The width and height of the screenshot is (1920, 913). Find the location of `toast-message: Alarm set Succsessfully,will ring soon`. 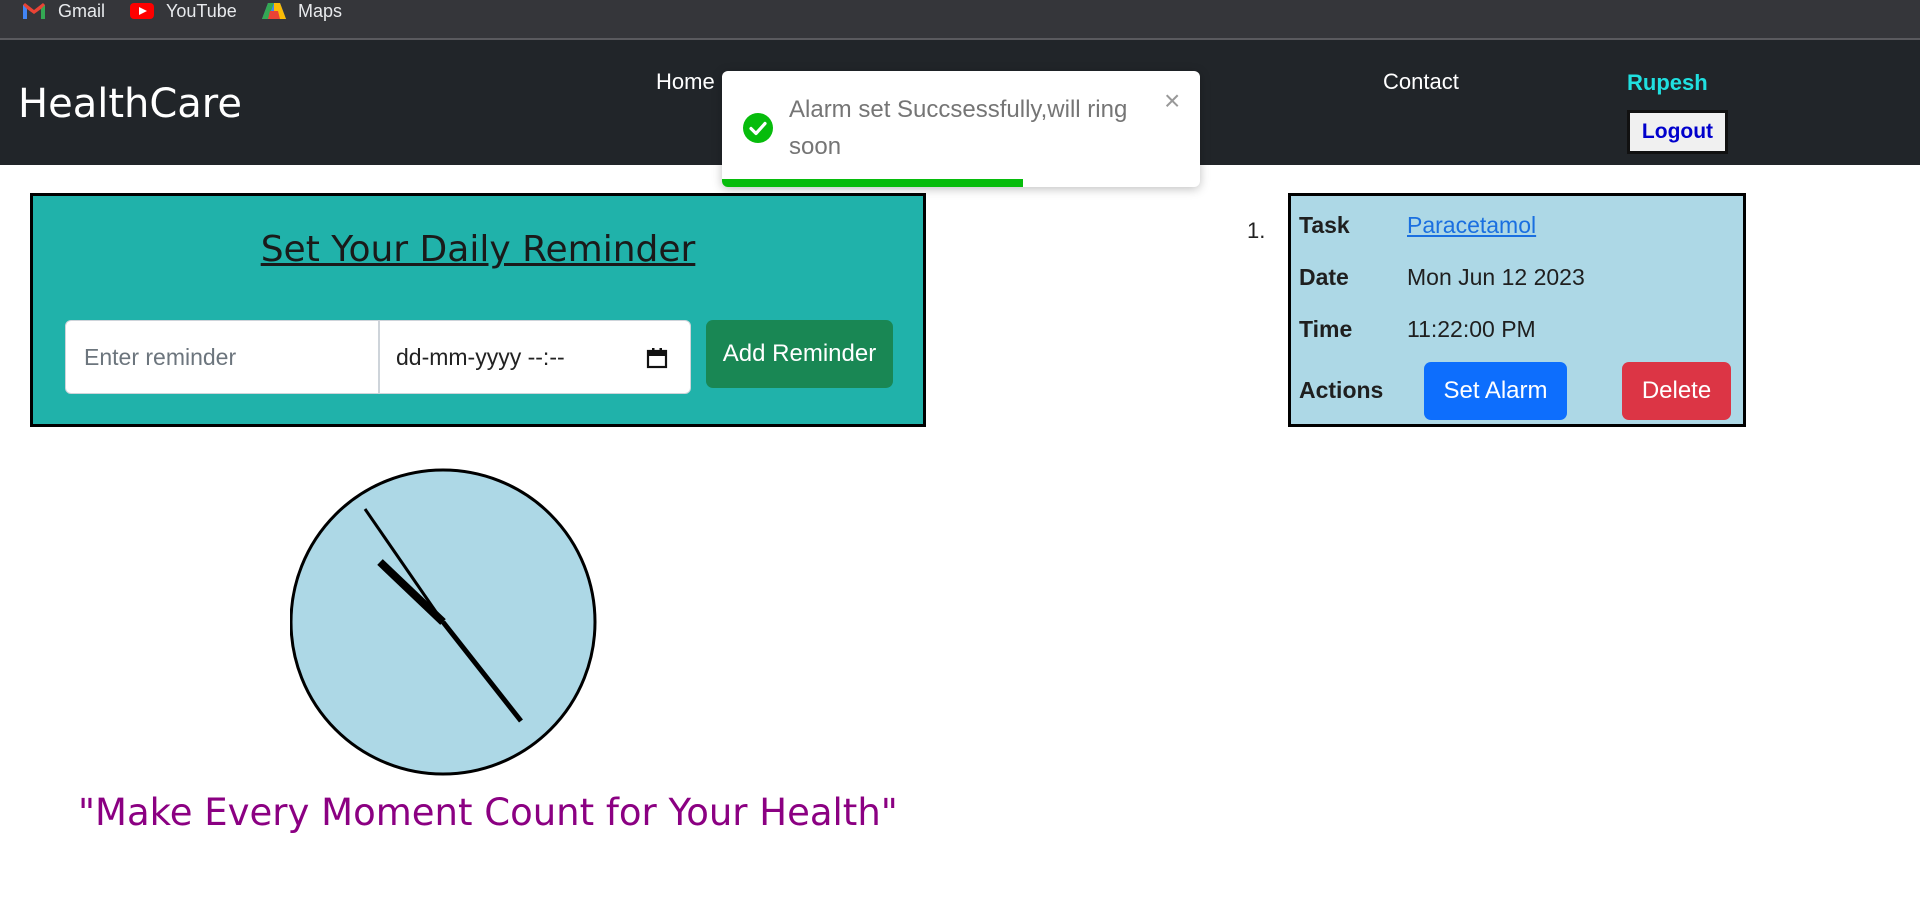

toast-message: Alarm set Succsessfully,will ring soon is located at coordinates (958, 128).